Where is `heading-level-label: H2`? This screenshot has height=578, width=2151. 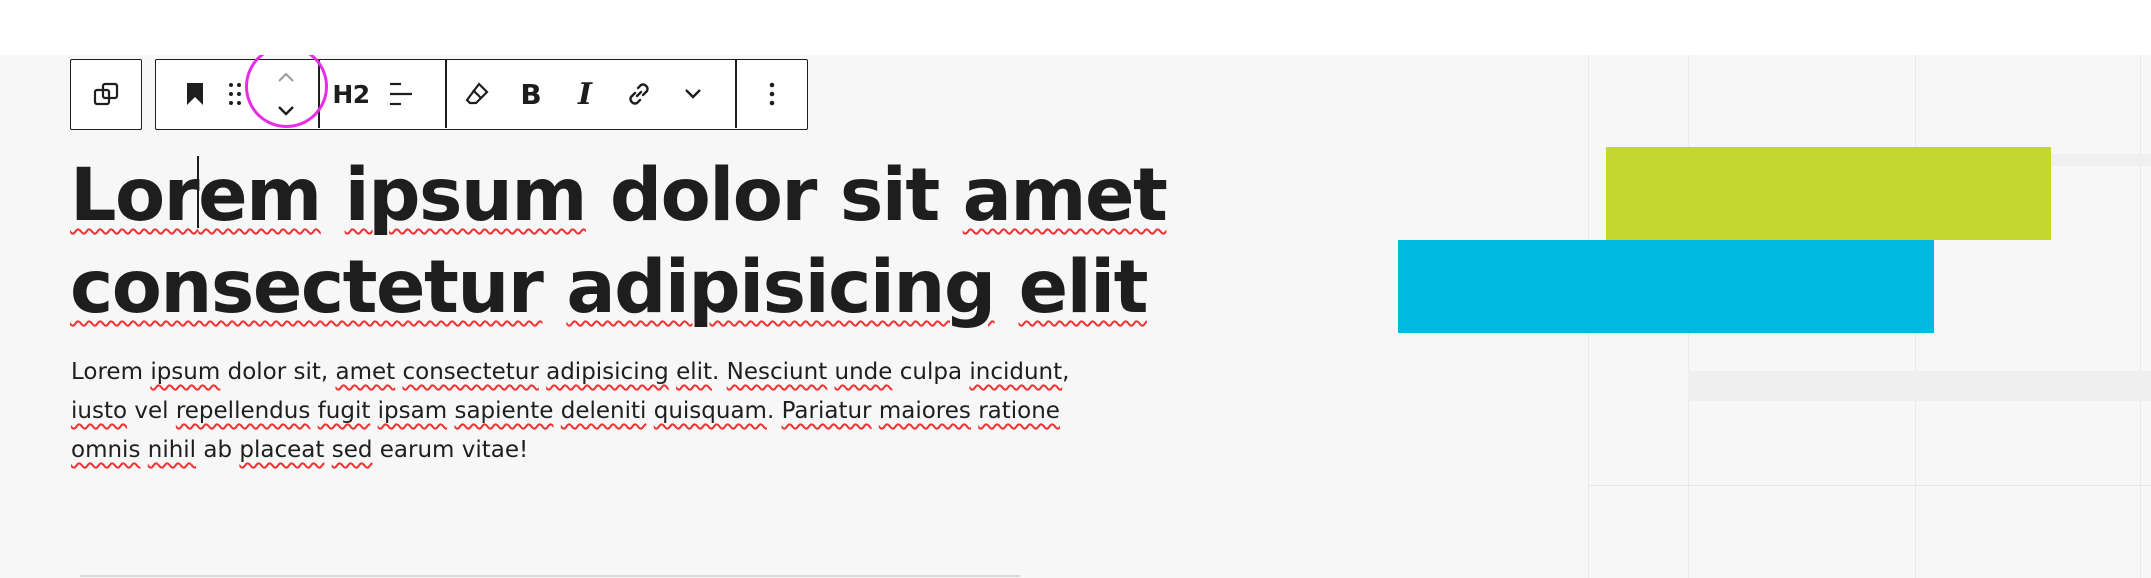 heading-level-label: H2 is located at coordinates (351, 94).